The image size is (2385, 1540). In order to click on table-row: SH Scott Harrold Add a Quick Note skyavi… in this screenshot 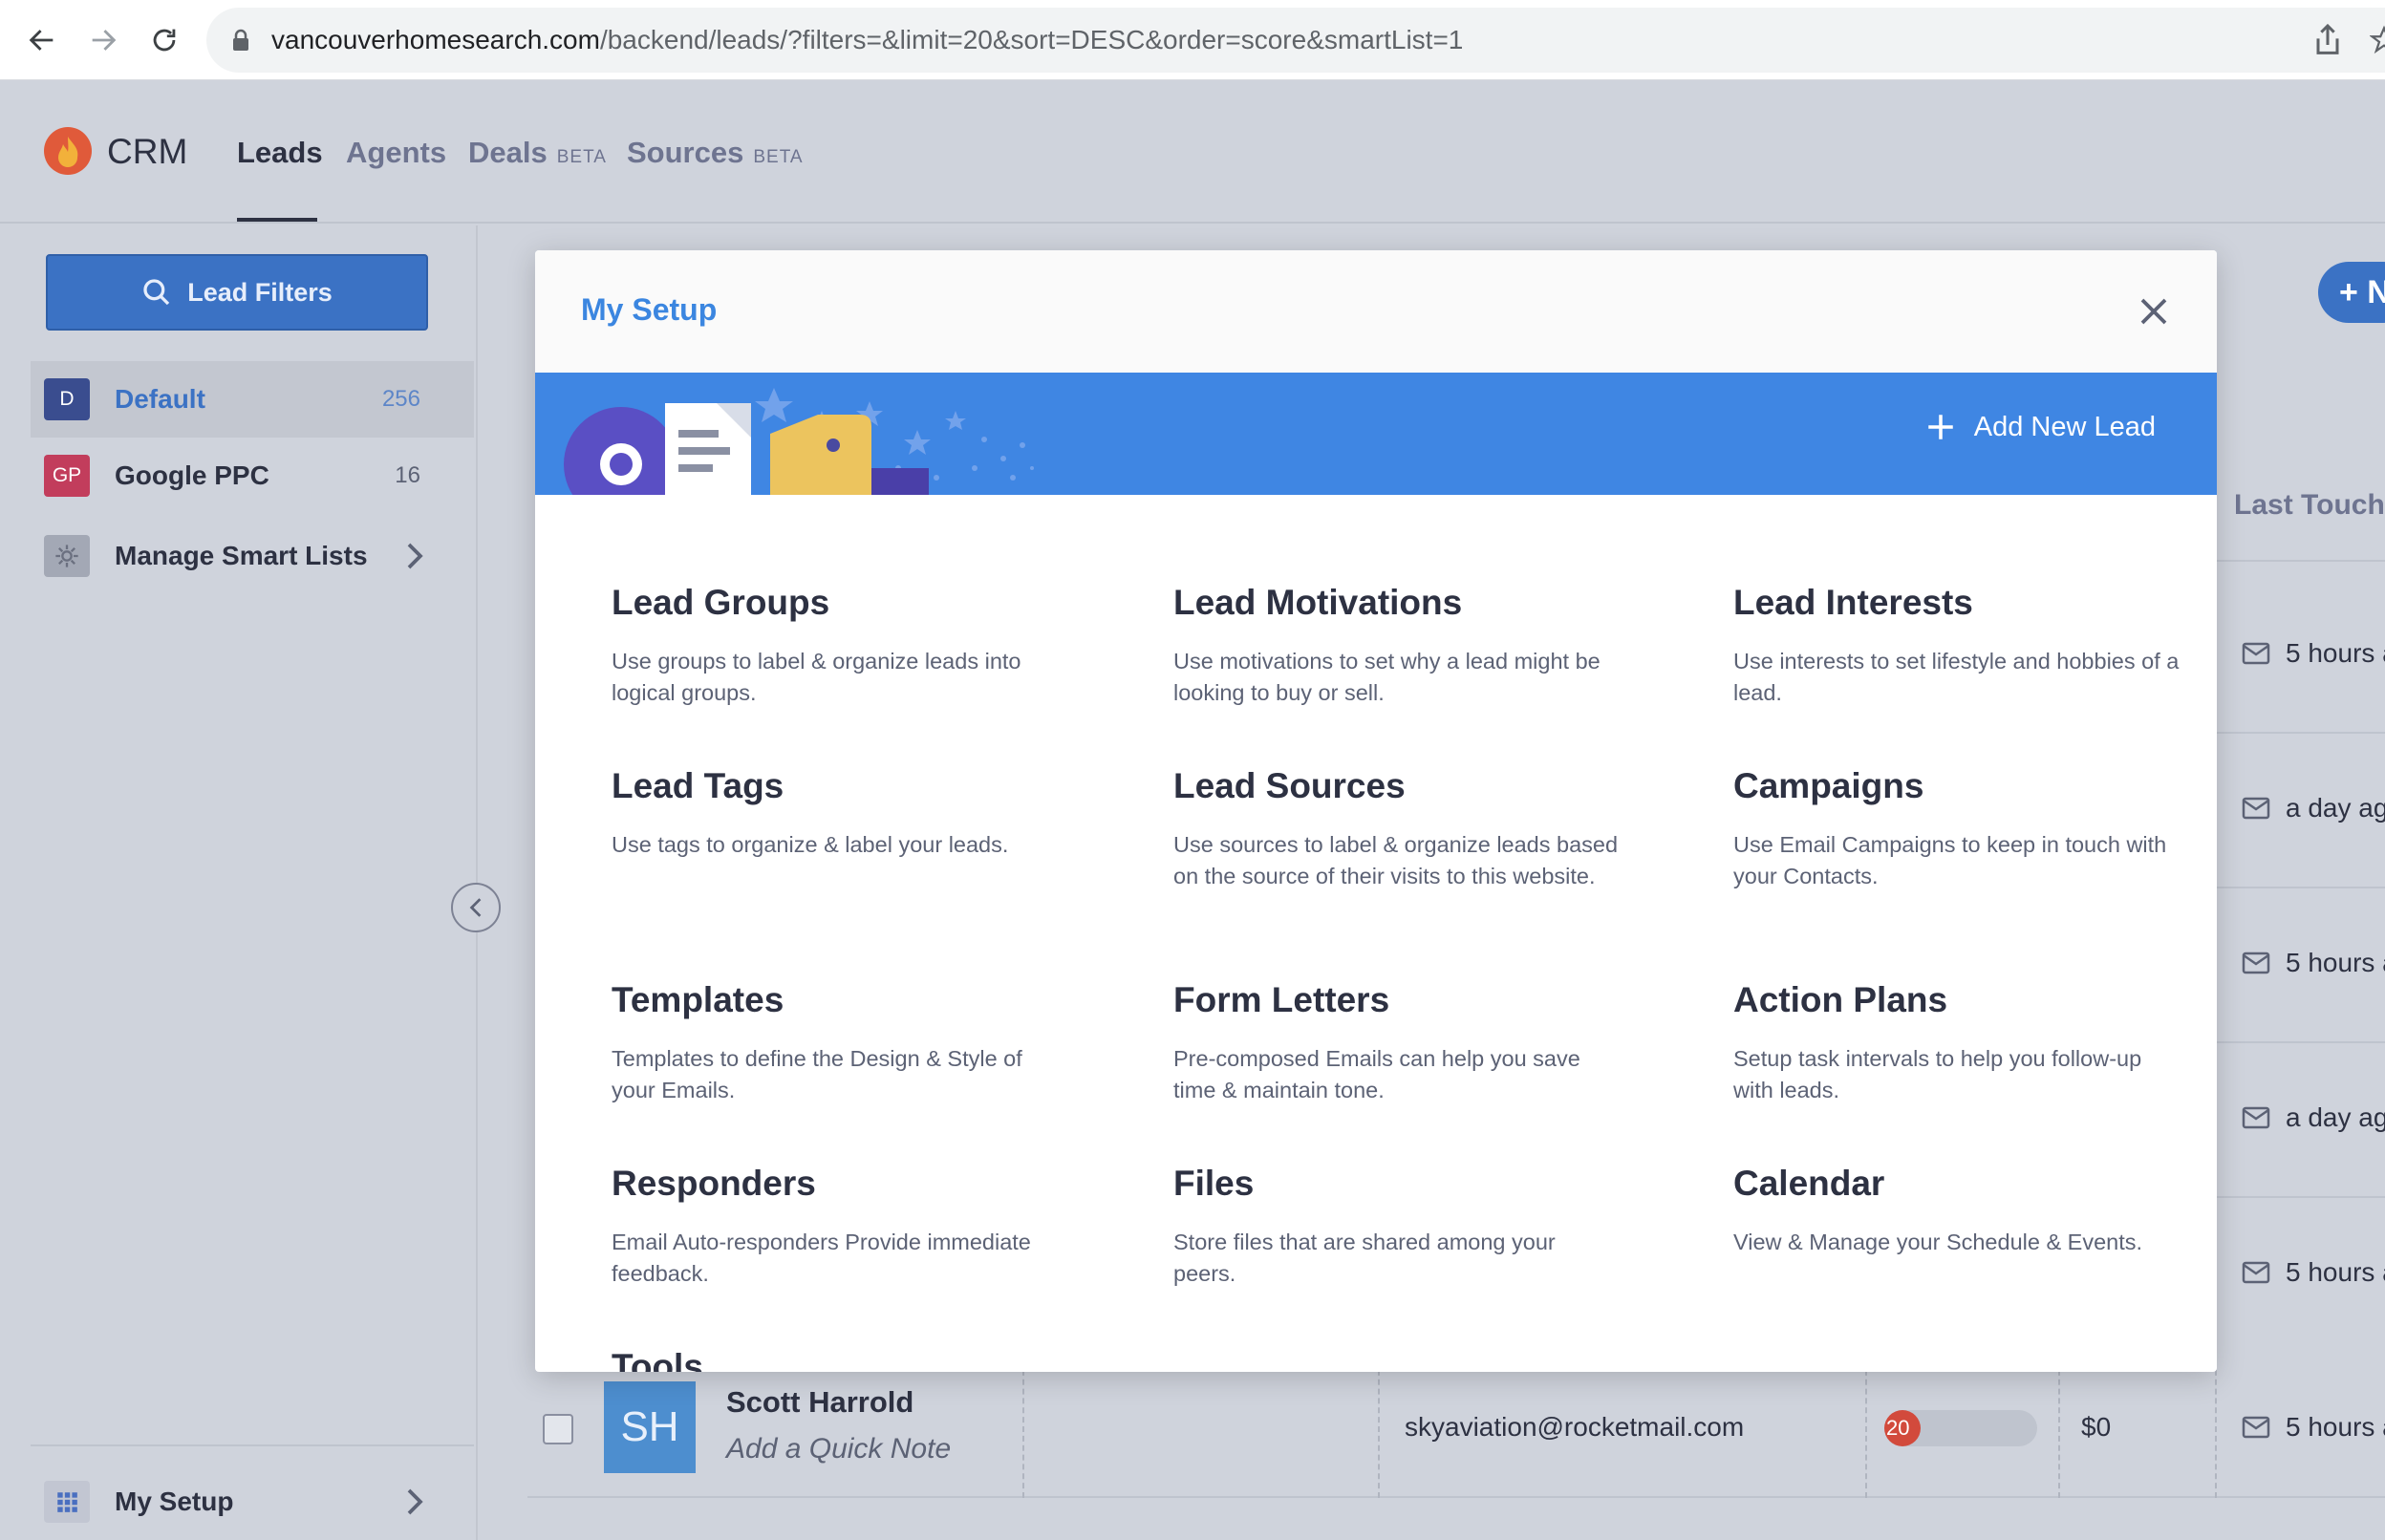, I will do `click(1456, 1429)`.